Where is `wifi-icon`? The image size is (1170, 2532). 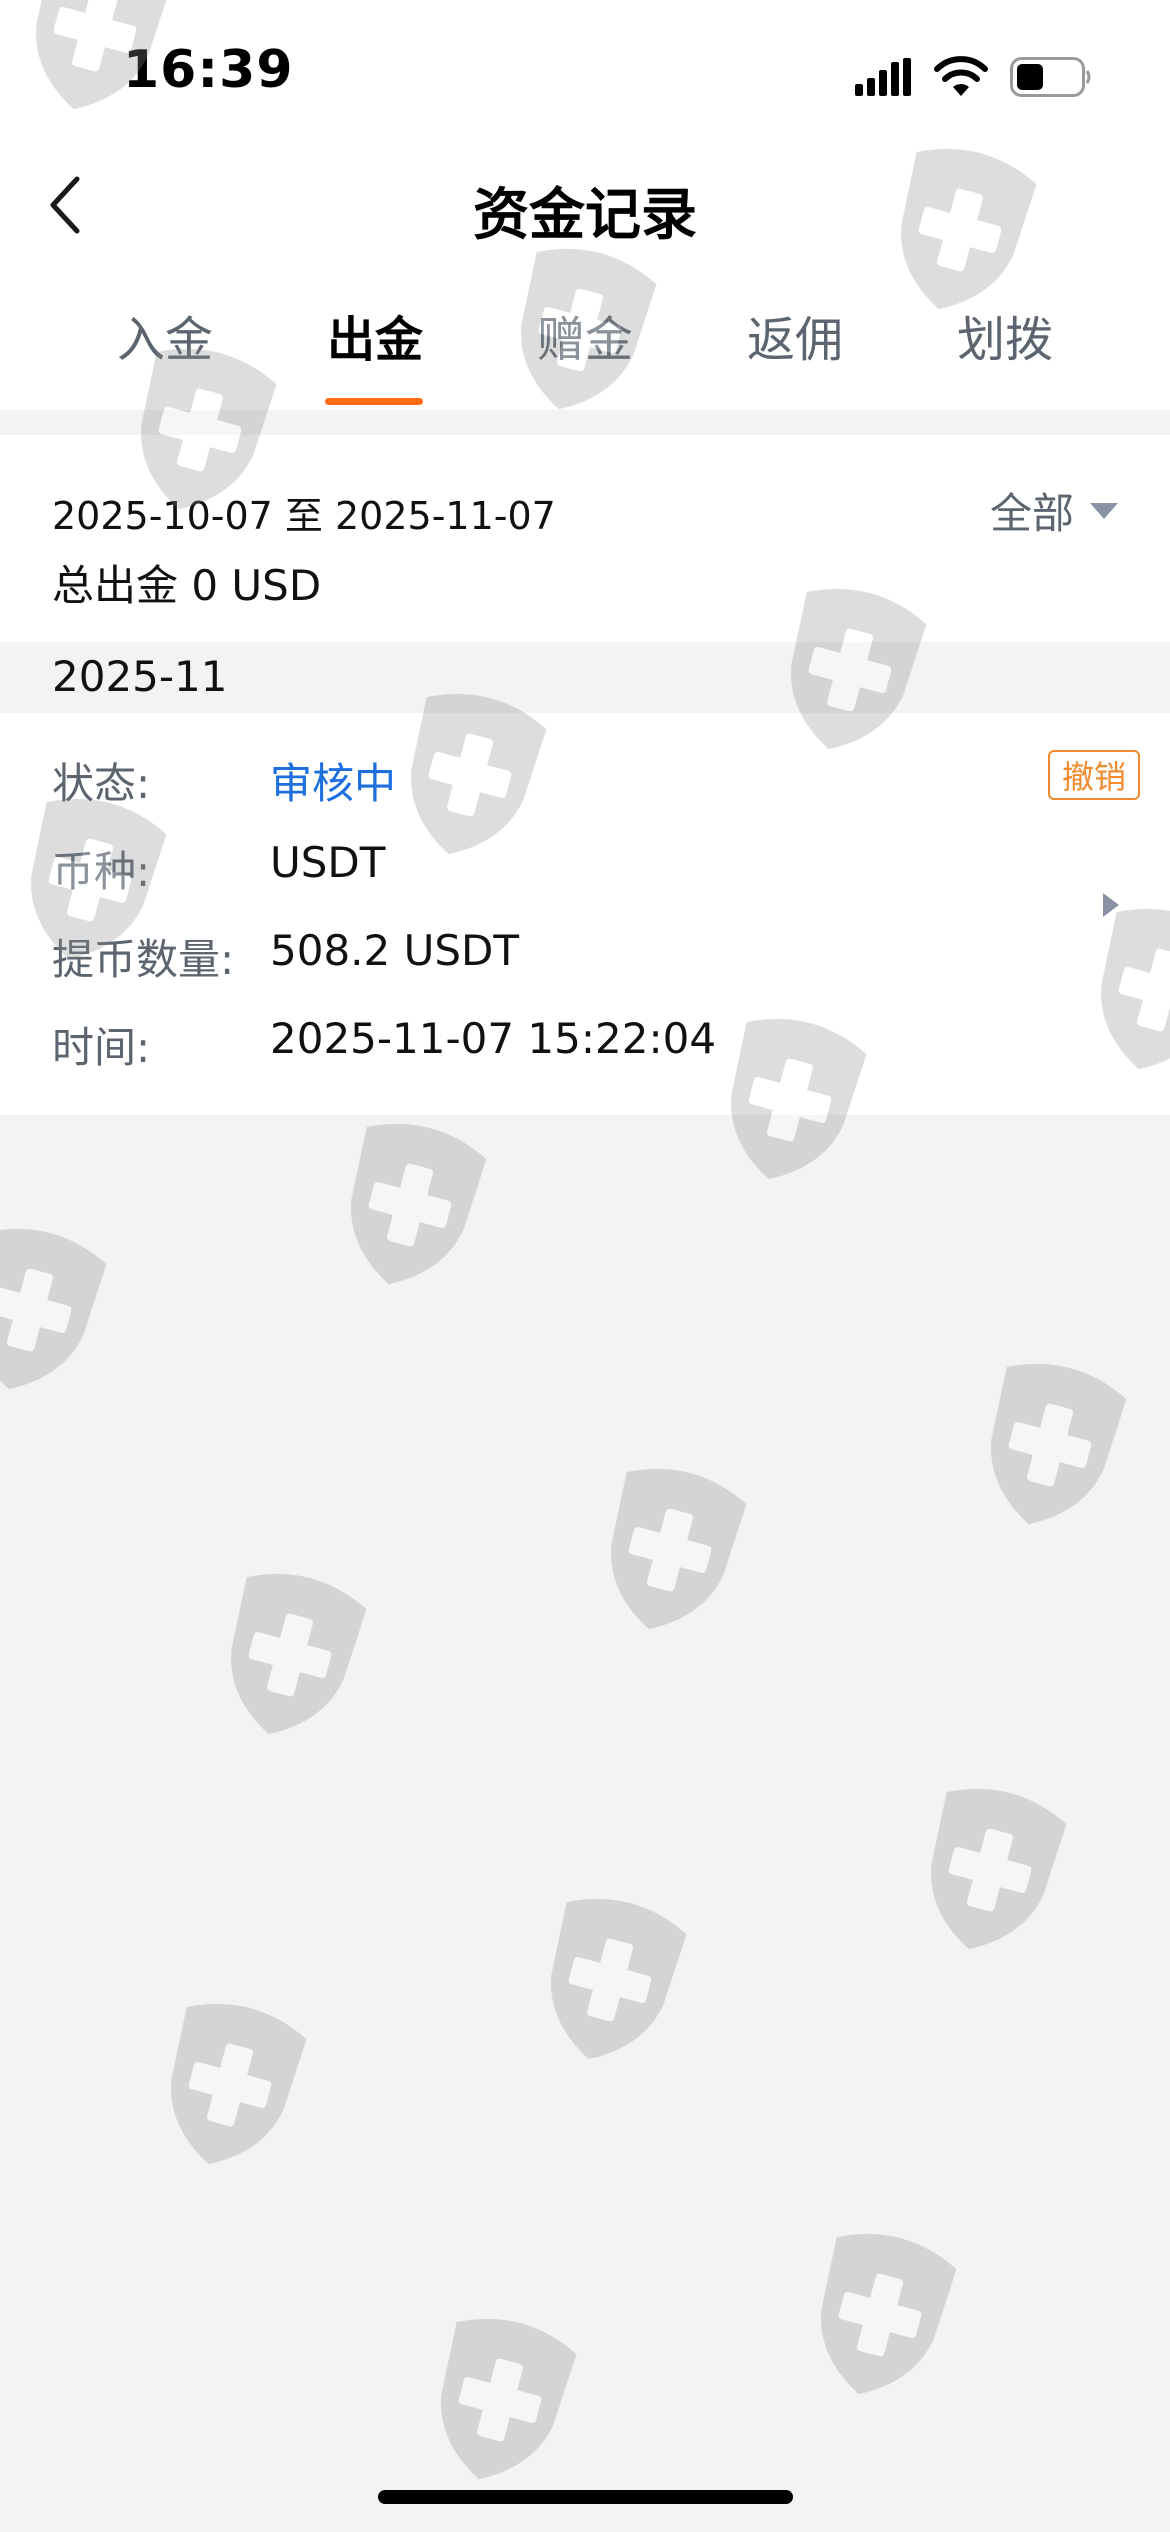 wifi-icon is located at coordinates (961, 76).